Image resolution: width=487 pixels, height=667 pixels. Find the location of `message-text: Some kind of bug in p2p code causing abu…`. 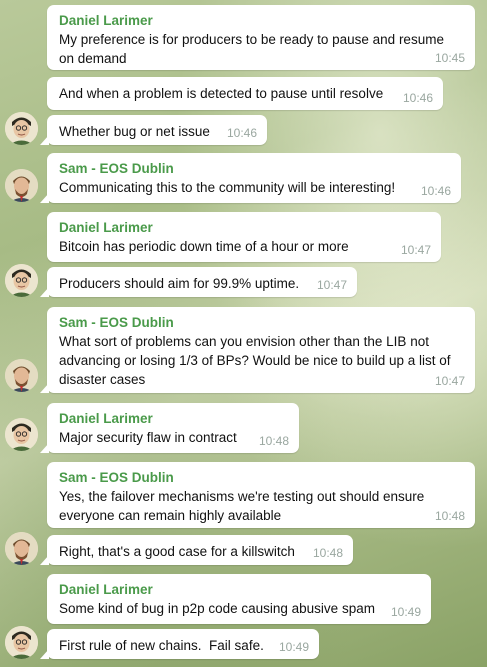

message-text: Some kind of bug in p2p code causing abu… is located at coordinates (217, 608).